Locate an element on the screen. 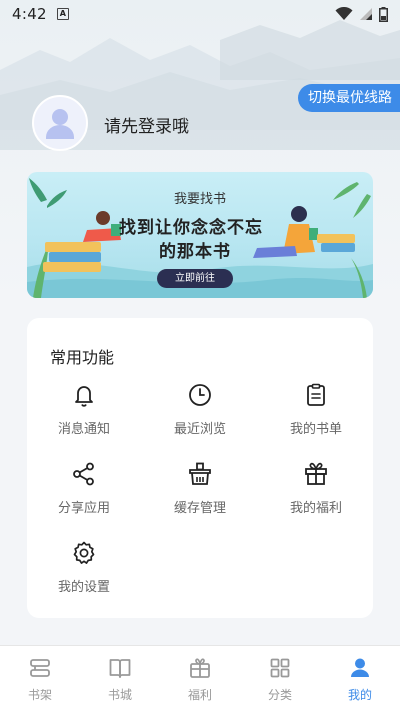 The width and height of the screenshot is (400, 712). status-icons is located at coordinates (361, 14).